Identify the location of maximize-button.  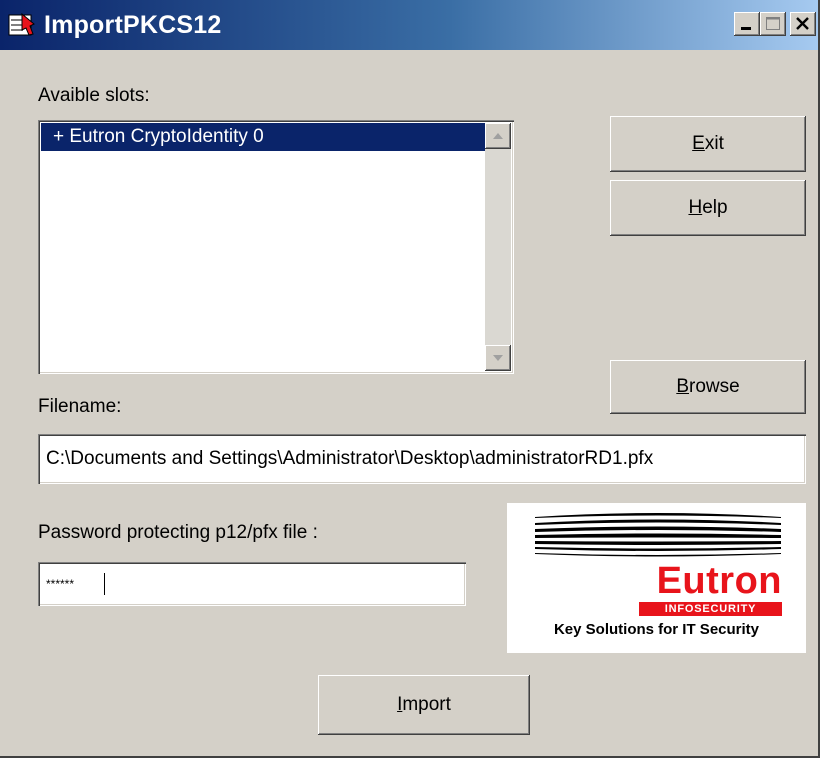
(773, 24).